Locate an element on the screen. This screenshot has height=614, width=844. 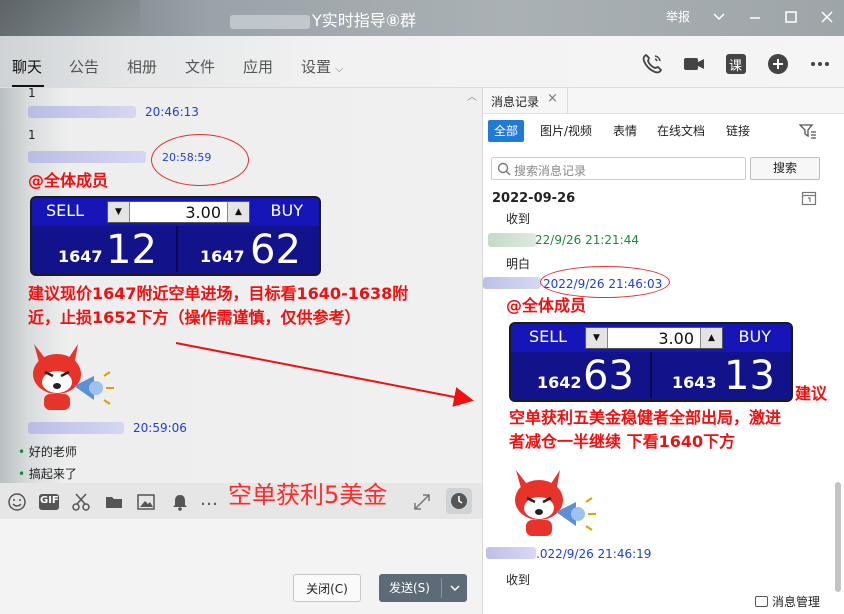
calendar-icon is located at coordinates (809, 198).